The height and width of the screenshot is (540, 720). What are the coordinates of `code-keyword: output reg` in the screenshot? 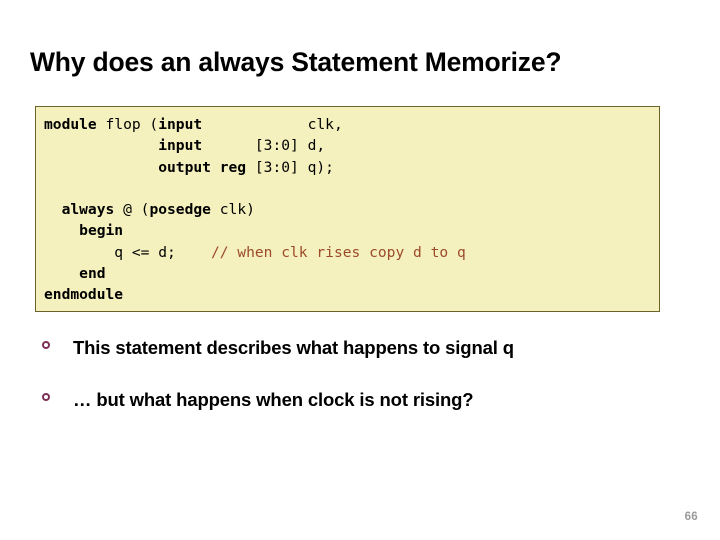 It's located at (202, 167).